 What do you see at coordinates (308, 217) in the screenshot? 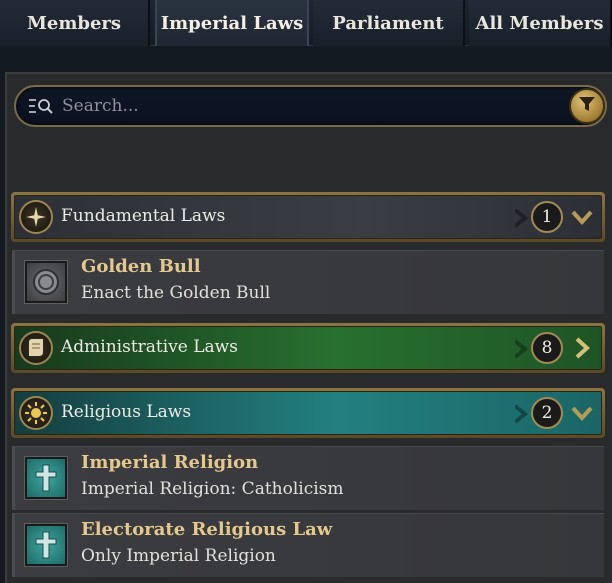
I see `category-fundamental-laws: Fundamental Laws 1` at bounding box center [308, 217].